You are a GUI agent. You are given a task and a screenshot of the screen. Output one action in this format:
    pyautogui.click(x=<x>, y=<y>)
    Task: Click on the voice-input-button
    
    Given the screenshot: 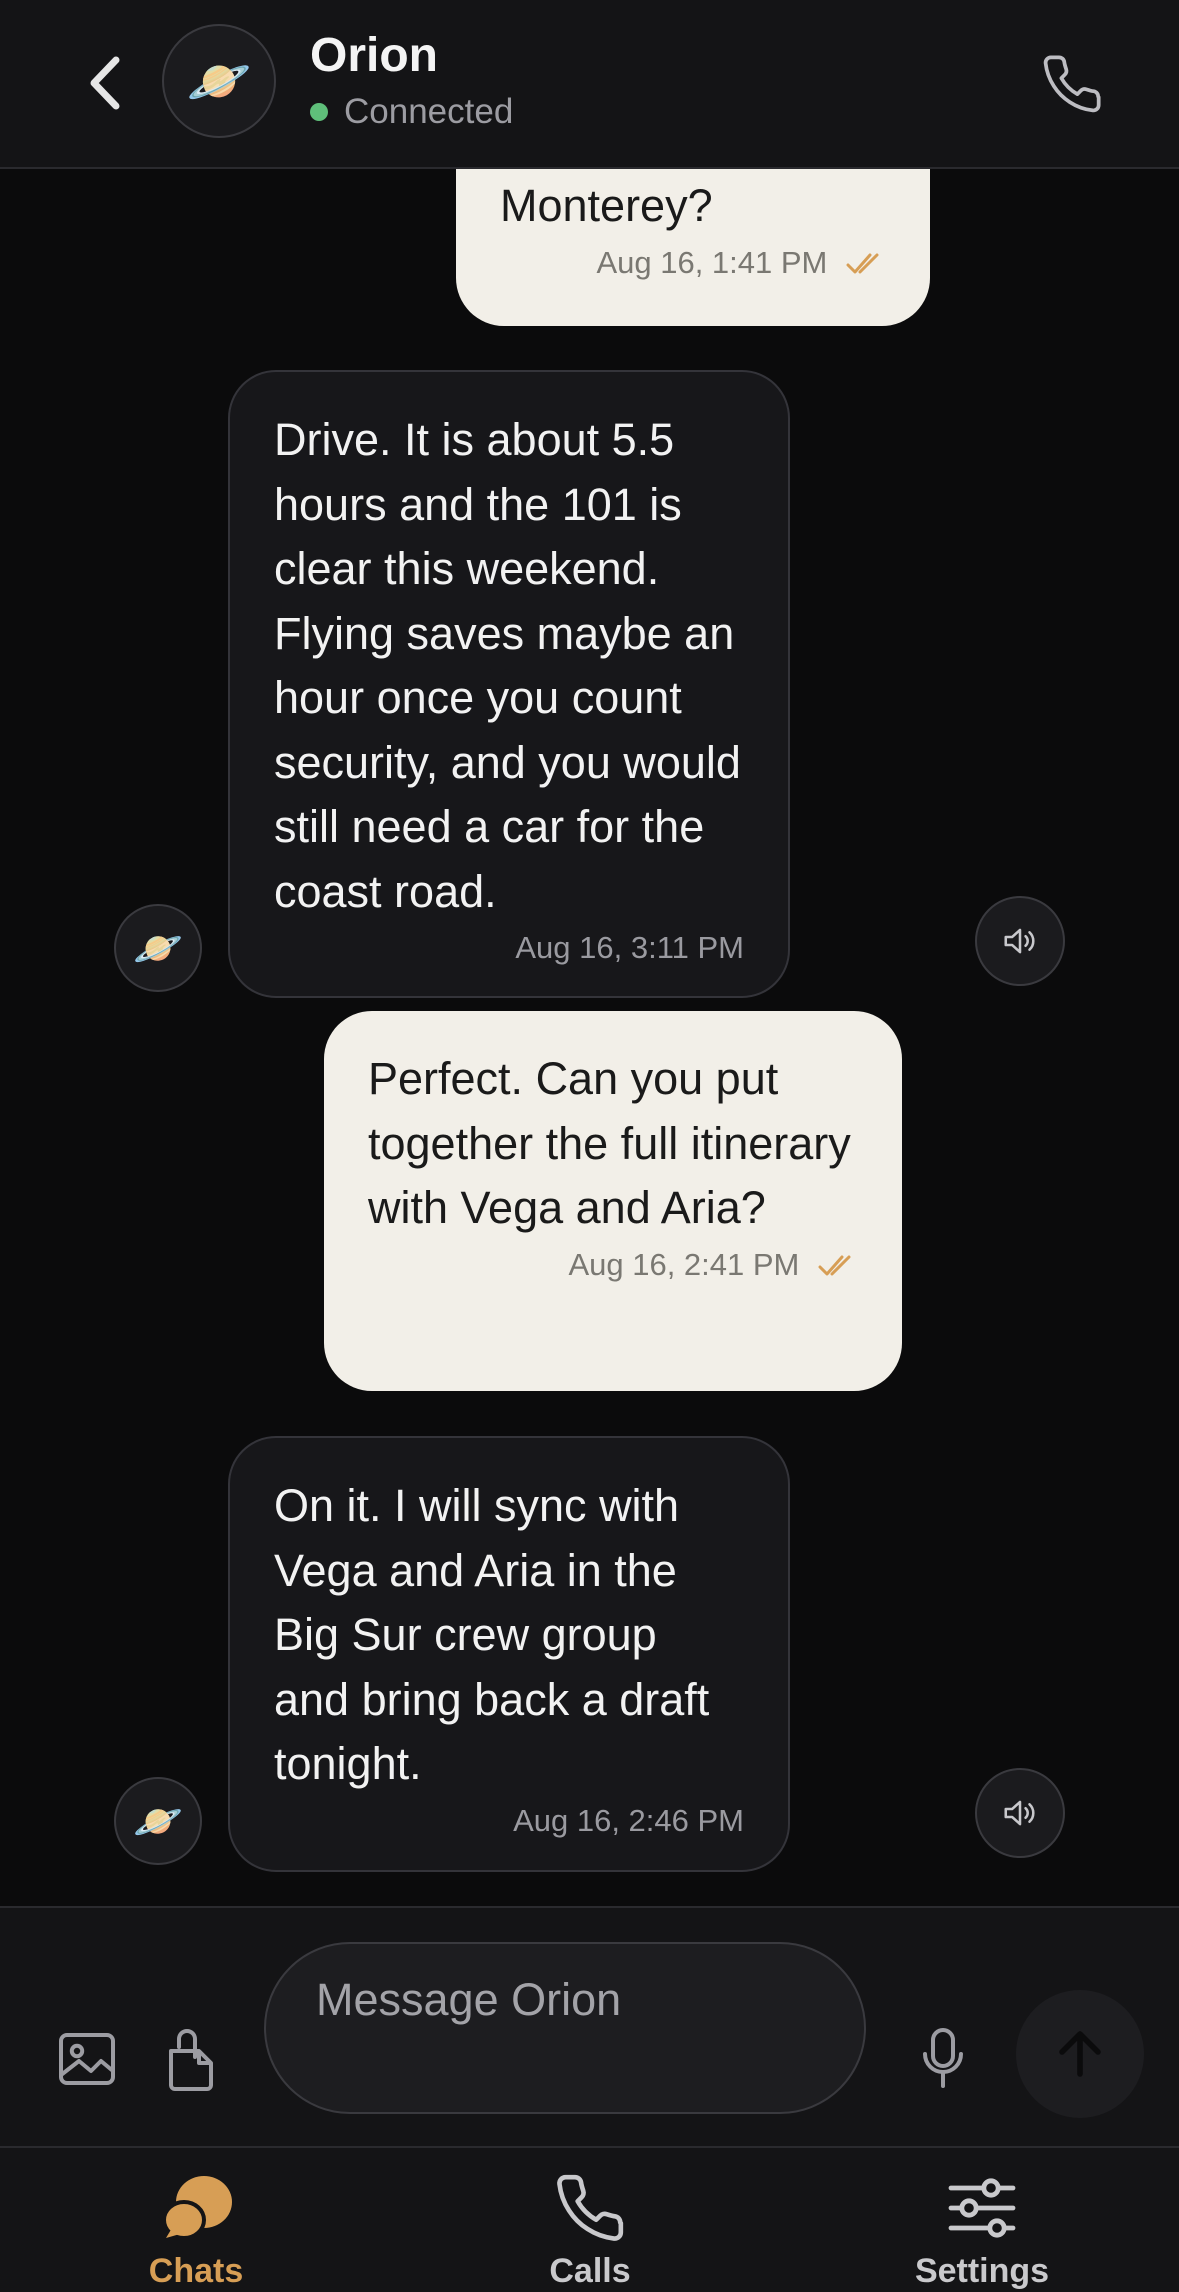 What is the action you would take?
    pyautogui.click(x=943, y=2058)
    